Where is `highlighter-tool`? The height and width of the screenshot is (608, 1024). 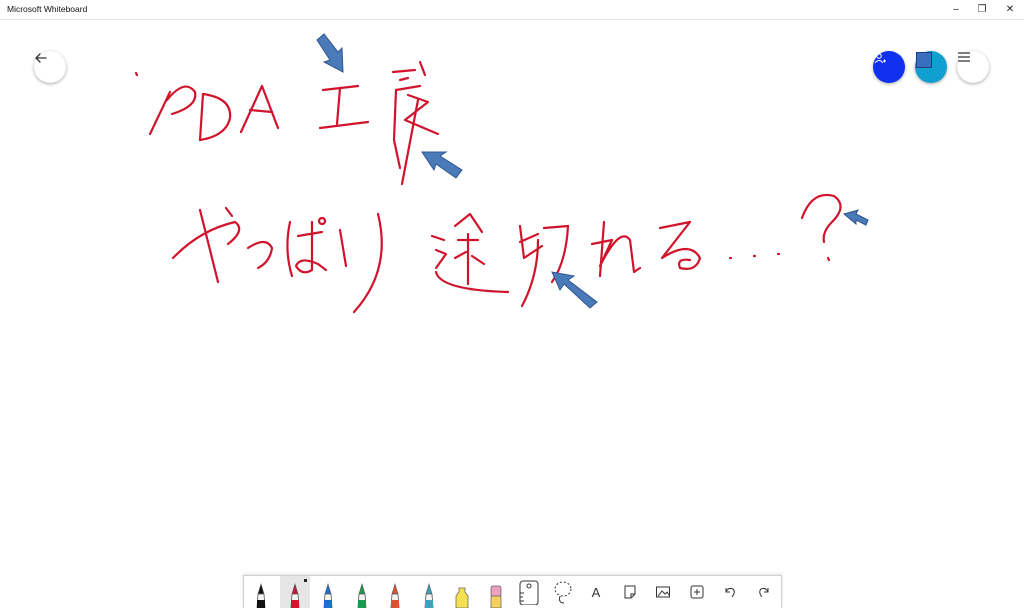
highlighter-tool is located at coordinates (462, 592).